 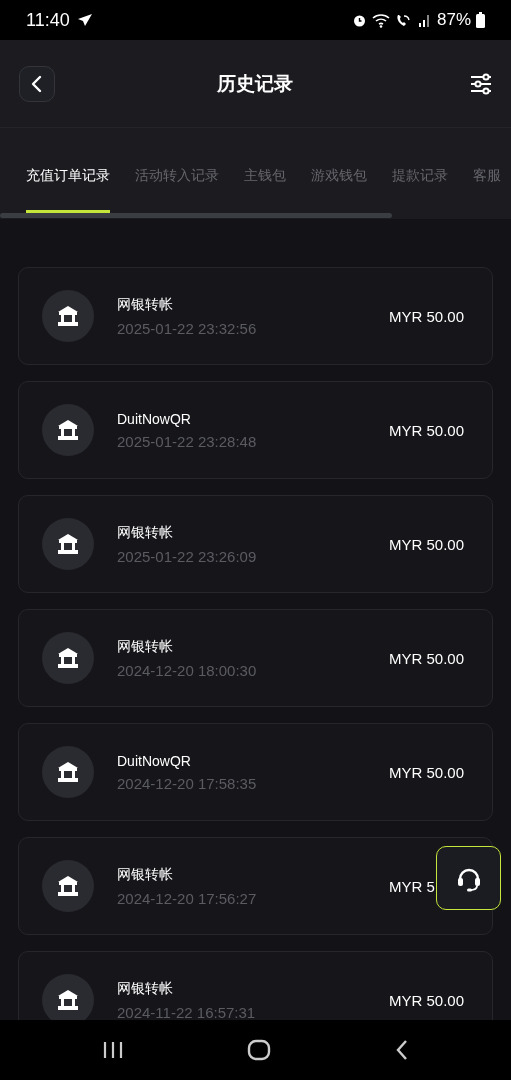 What do you see at coordinates (68, 189) in the screenshot?
I see `tab: 充值订单记录` at bounding box center [68, 189].